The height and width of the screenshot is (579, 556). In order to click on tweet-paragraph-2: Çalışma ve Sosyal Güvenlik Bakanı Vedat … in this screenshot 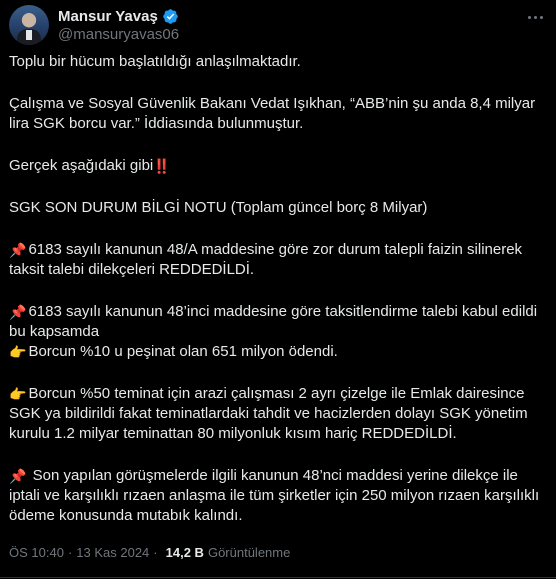, I will do `click(272, 113)`.